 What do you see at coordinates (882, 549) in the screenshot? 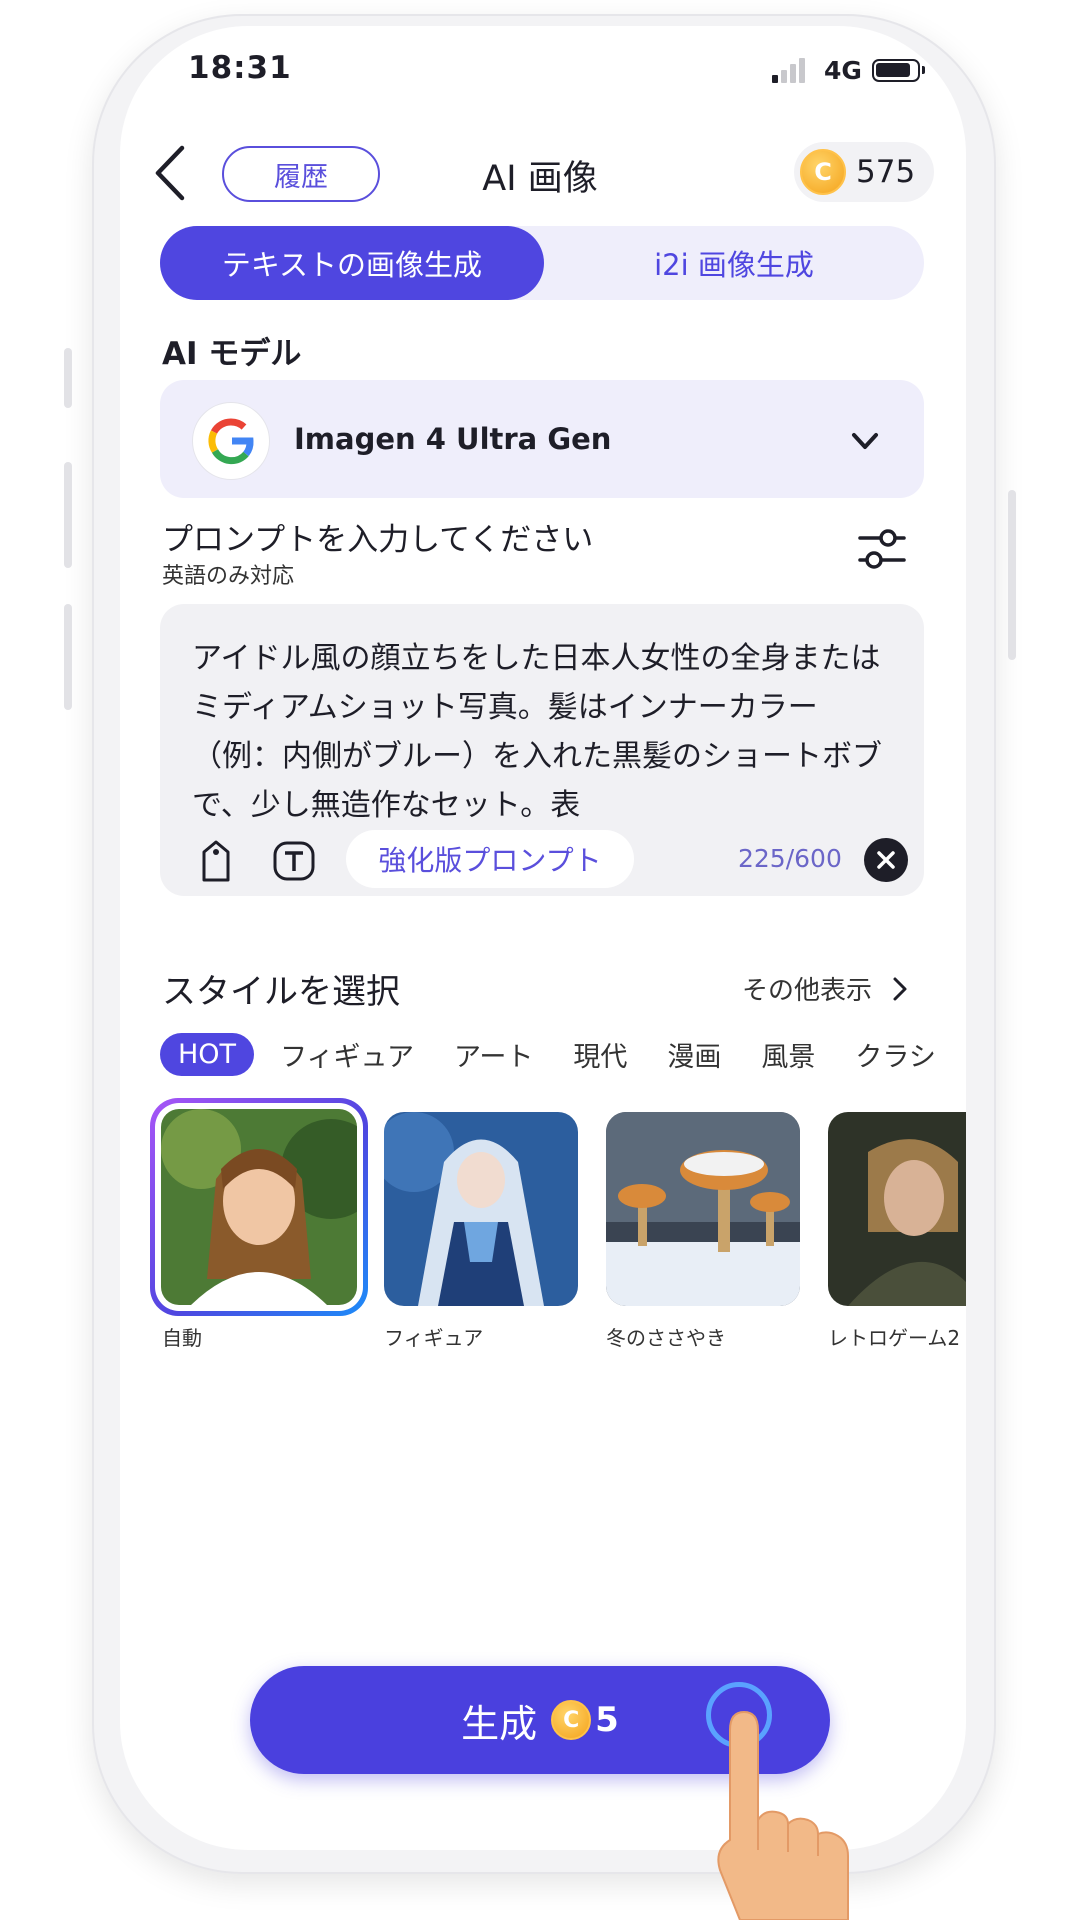
I see `sliders-icon` at bounding box center [882, 549].